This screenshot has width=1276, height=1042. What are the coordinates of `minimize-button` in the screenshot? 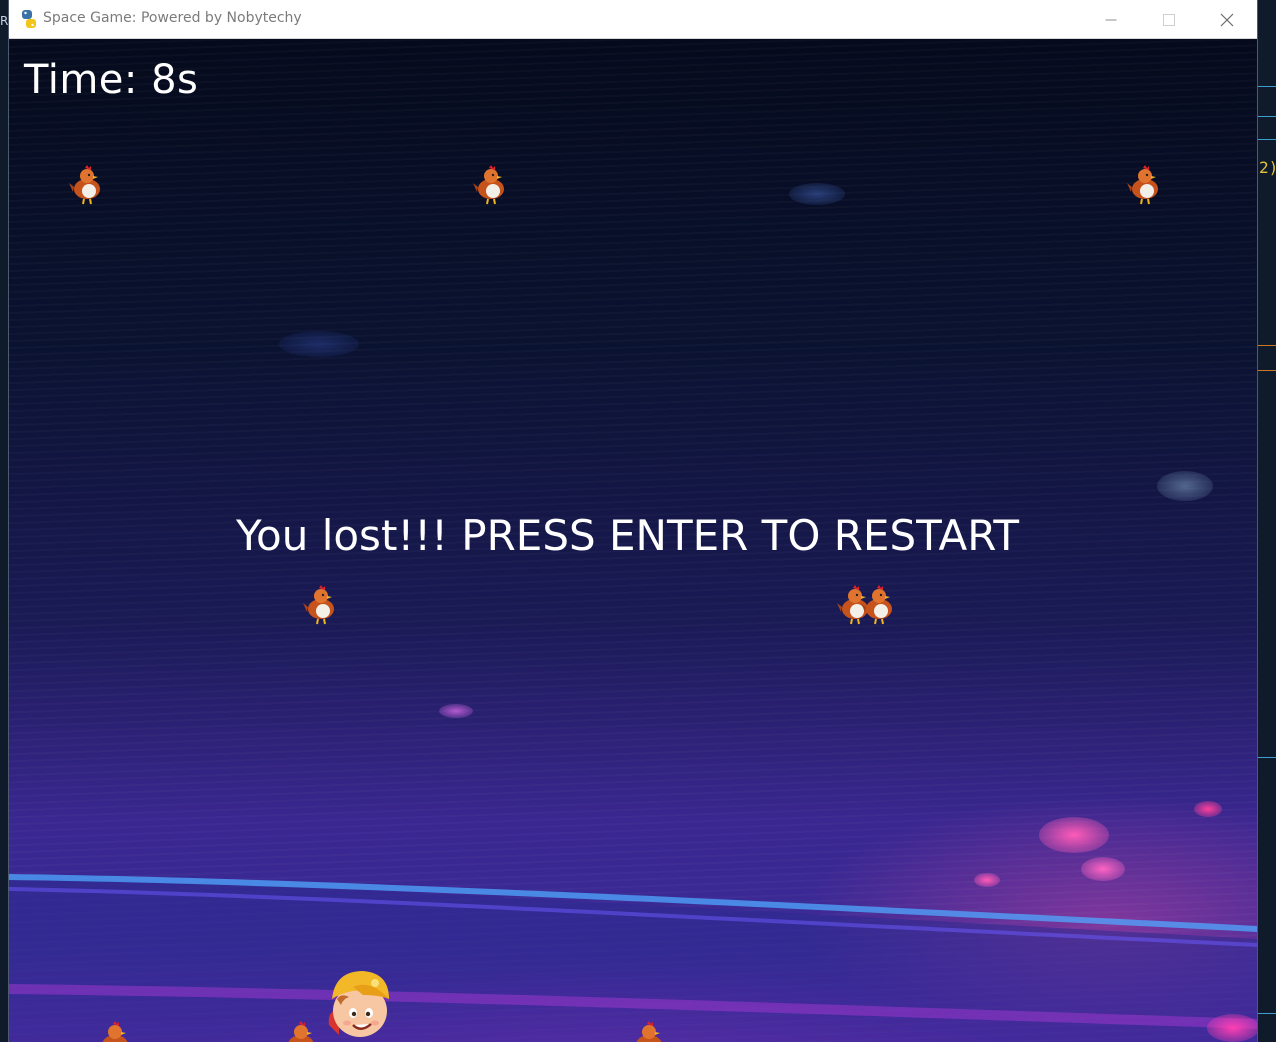 It's located at (1111, 19).